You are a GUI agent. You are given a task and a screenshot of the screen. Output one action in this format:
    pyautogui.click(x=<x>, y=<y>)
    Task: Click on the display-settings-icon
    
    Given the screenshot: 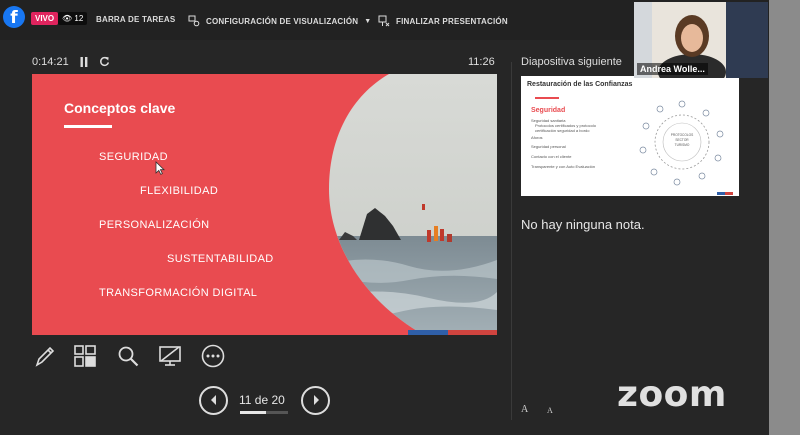 What is the action you would take?
    pyautogui.click(x=194, y=21)
    